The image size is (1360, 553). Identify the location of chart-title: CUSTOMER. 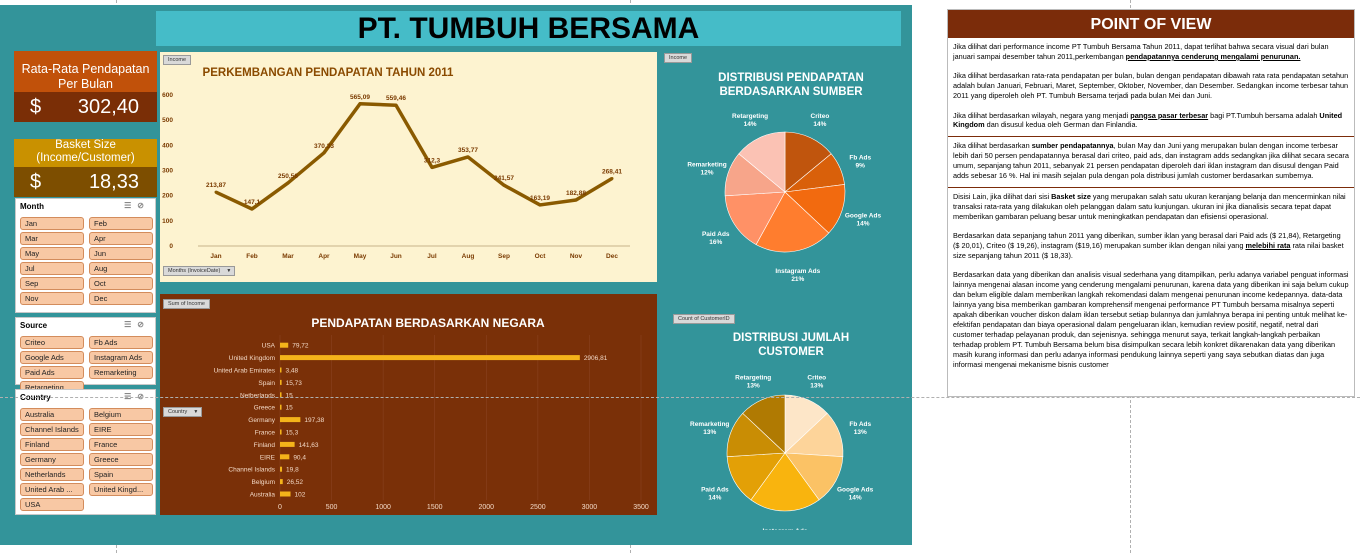
(791, 352).